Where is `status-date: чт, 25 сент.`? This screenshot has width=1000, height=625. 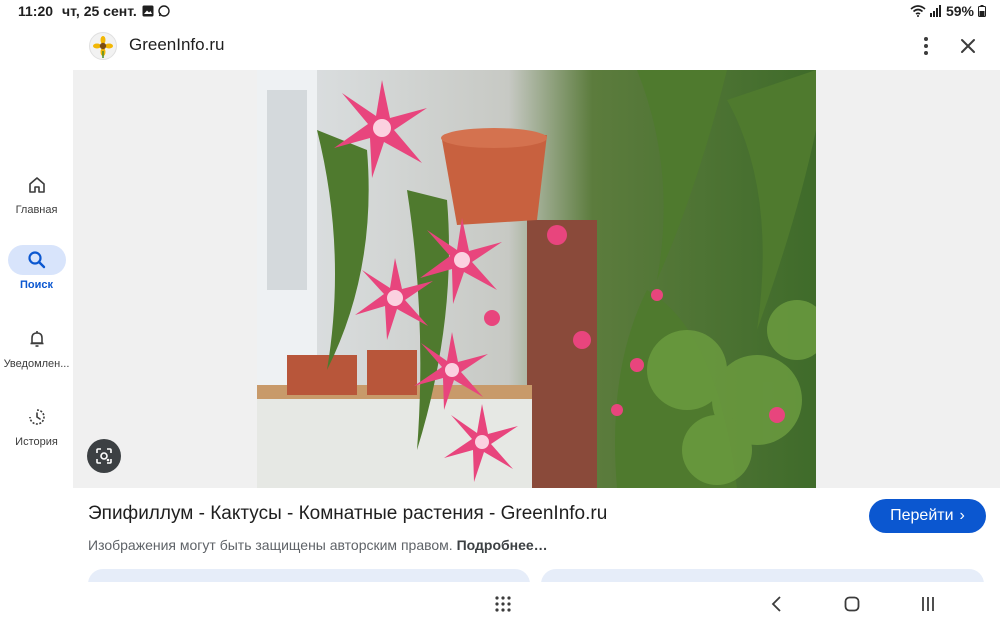 status-date: чт, 25 сент. is located at coordinates (99, 11).